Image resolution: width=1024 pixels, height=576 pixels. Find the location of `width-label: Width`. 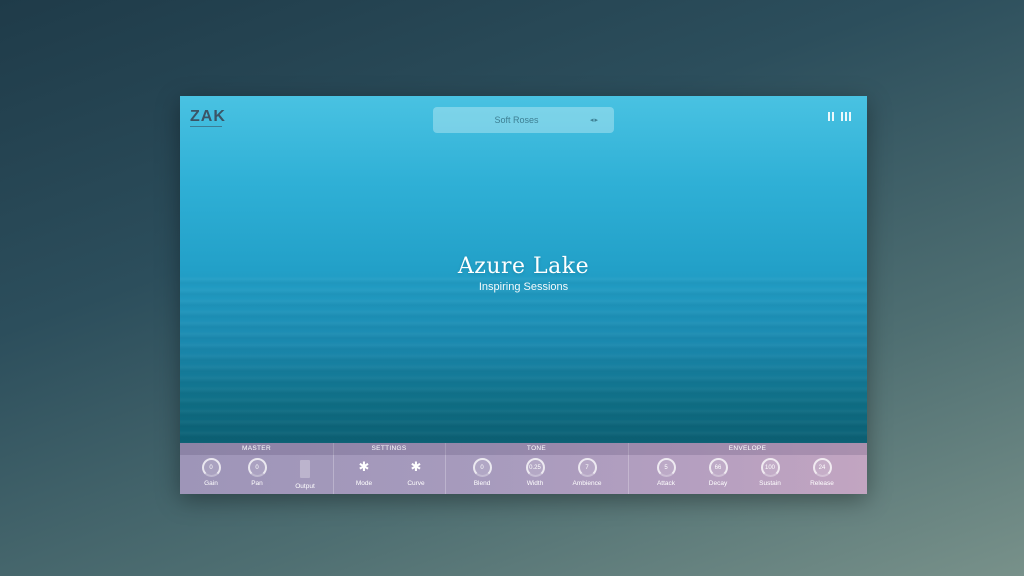

width-label: Width is located at coordinates (535, 483).